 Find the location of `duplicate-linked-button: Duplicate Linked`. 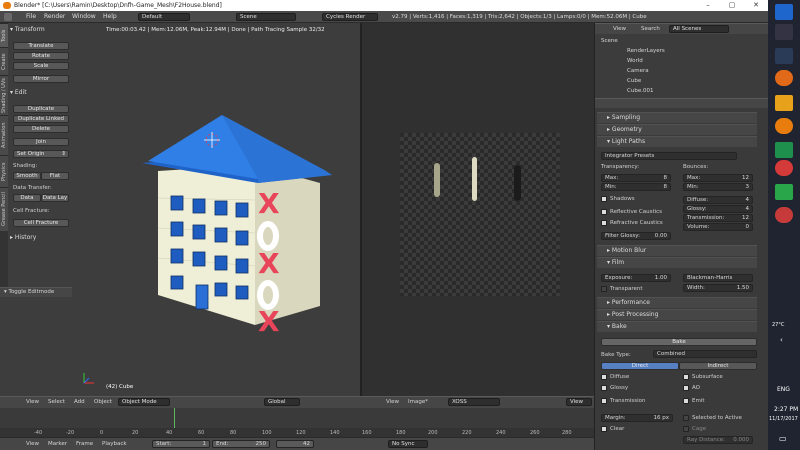

duplicate-linked-button: Duplicate Linked is located at coordinates (41, 119).